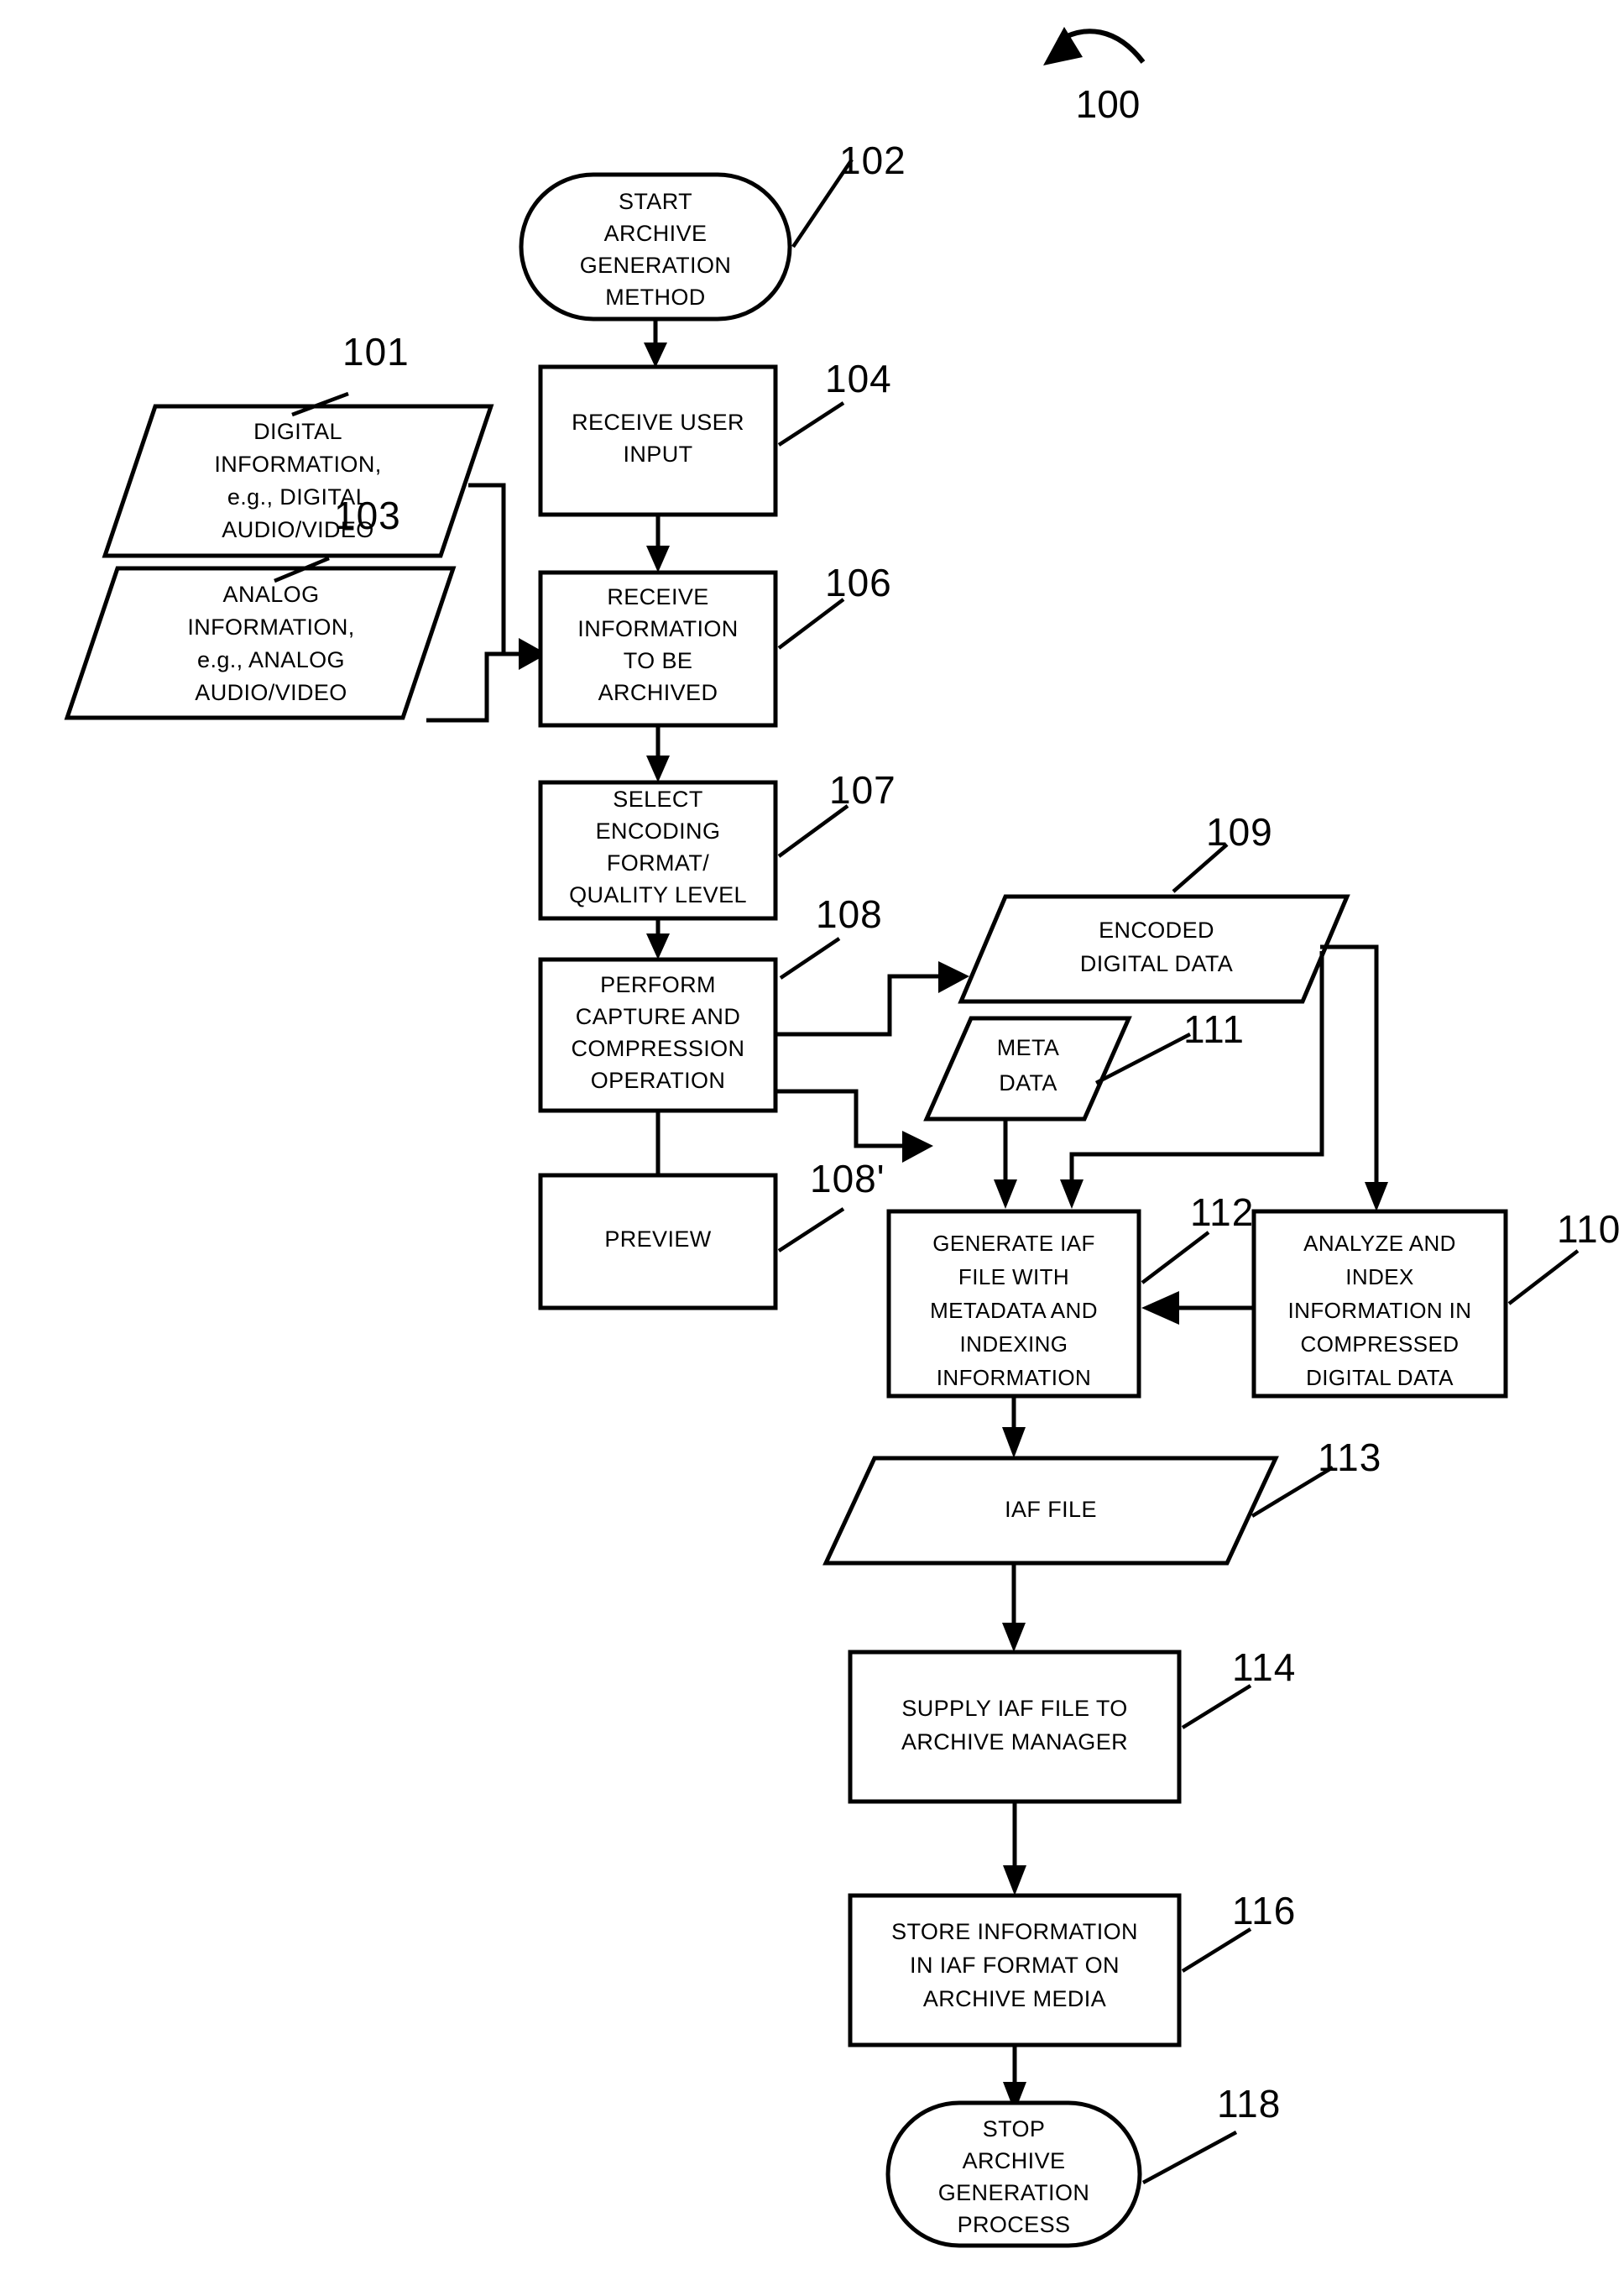 Image resolution: width=1624 pixels, height=2280 pixels. I want to click on perform-capture-line-4: OPERATION, so click(658, 1080).